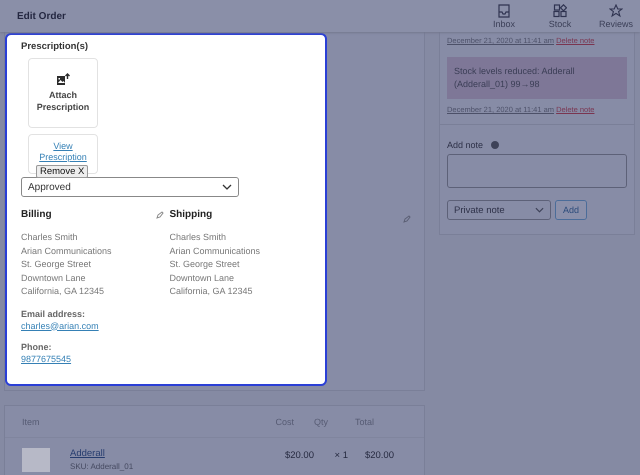 This screenshot has width=640, height=475. What do you see at coordinates (465, 145) in the screenshot?
I see `add-note-label: Add note` at bounding box center [465, 145].